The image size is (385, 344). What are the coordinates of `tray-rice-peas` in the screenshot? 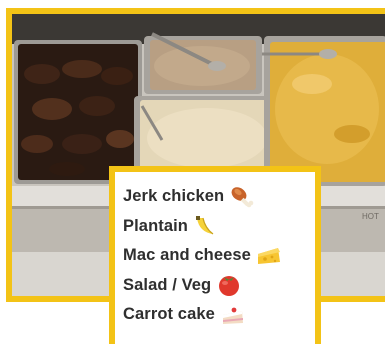 It's located at (203, 63).